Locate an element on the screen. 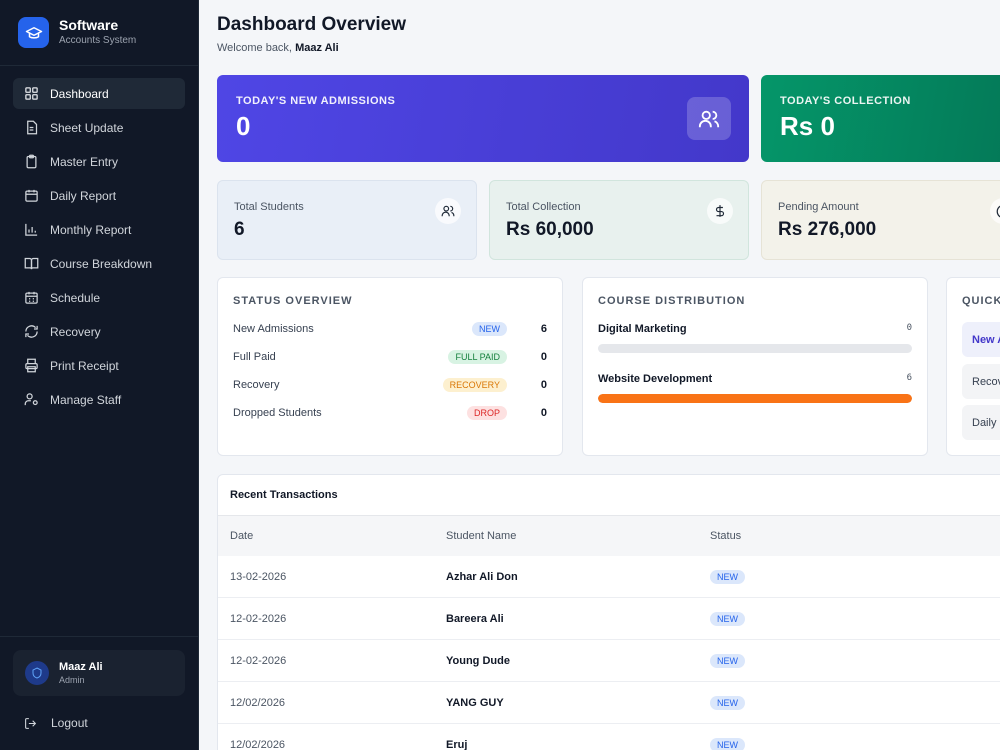  brand: Software Accounts System is located at coordinates (99, 33).